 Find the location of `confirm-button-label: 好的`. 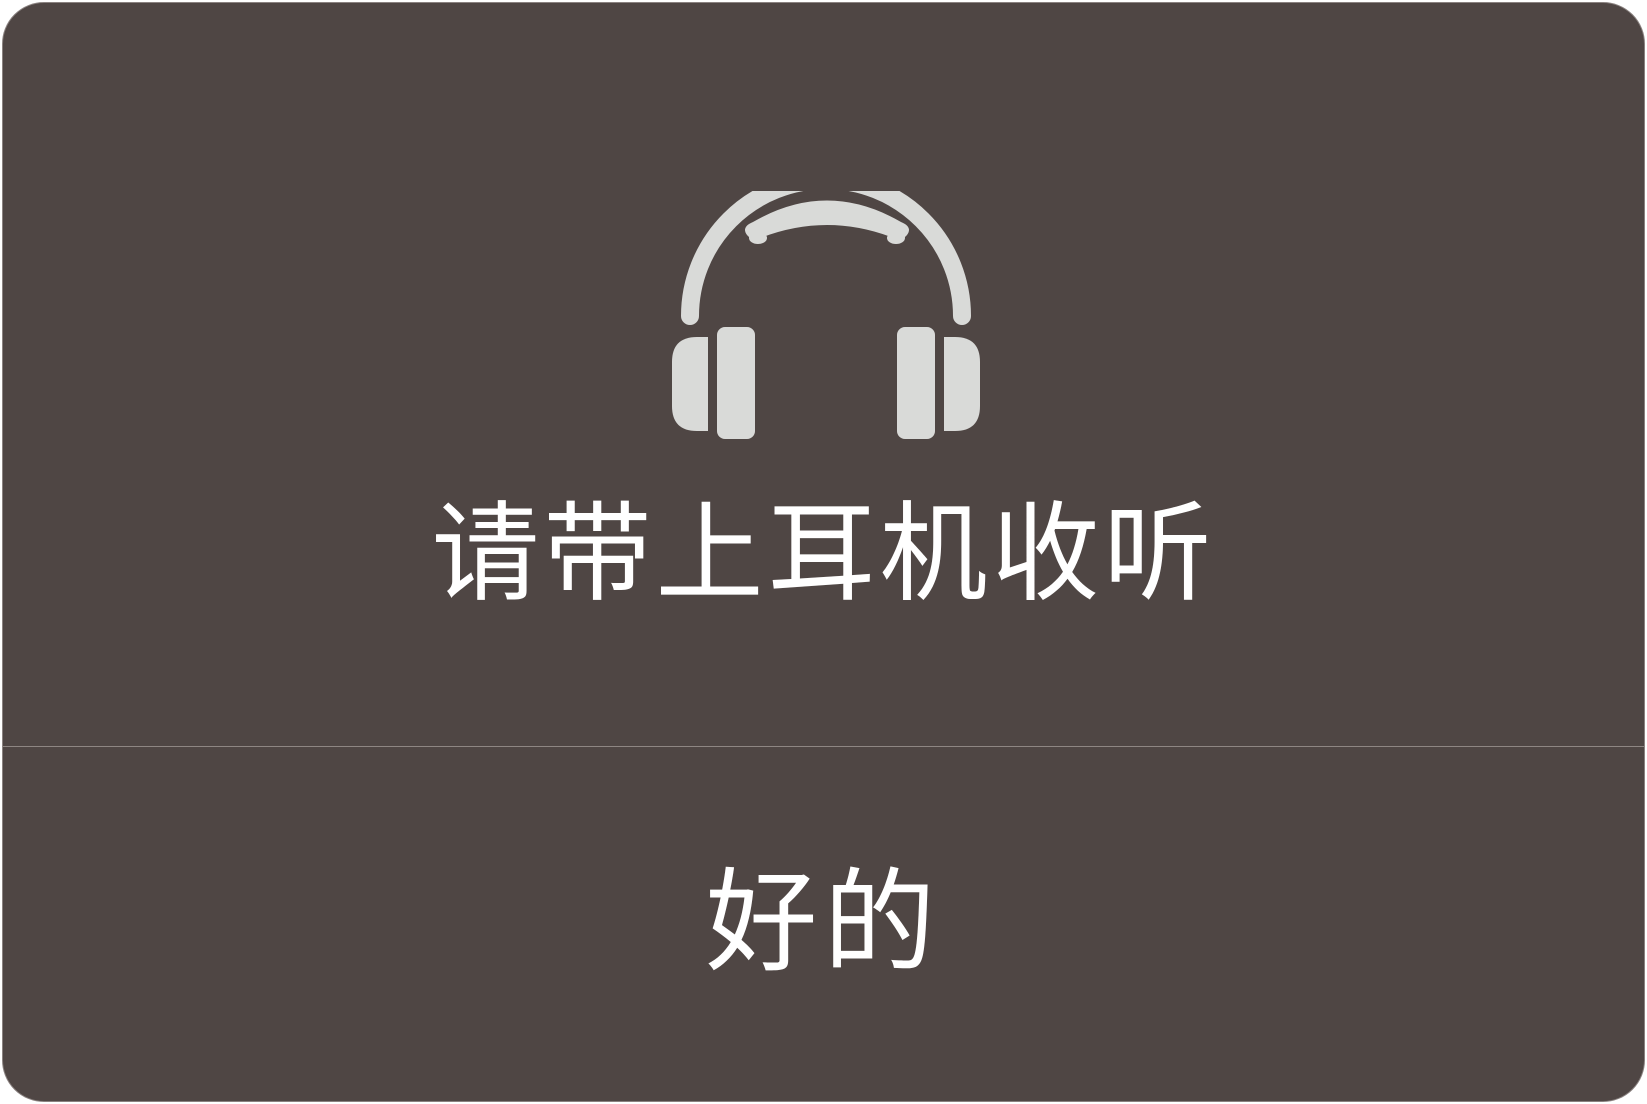

confirm-button-label: 好的 is located at coordinates (823, 923).